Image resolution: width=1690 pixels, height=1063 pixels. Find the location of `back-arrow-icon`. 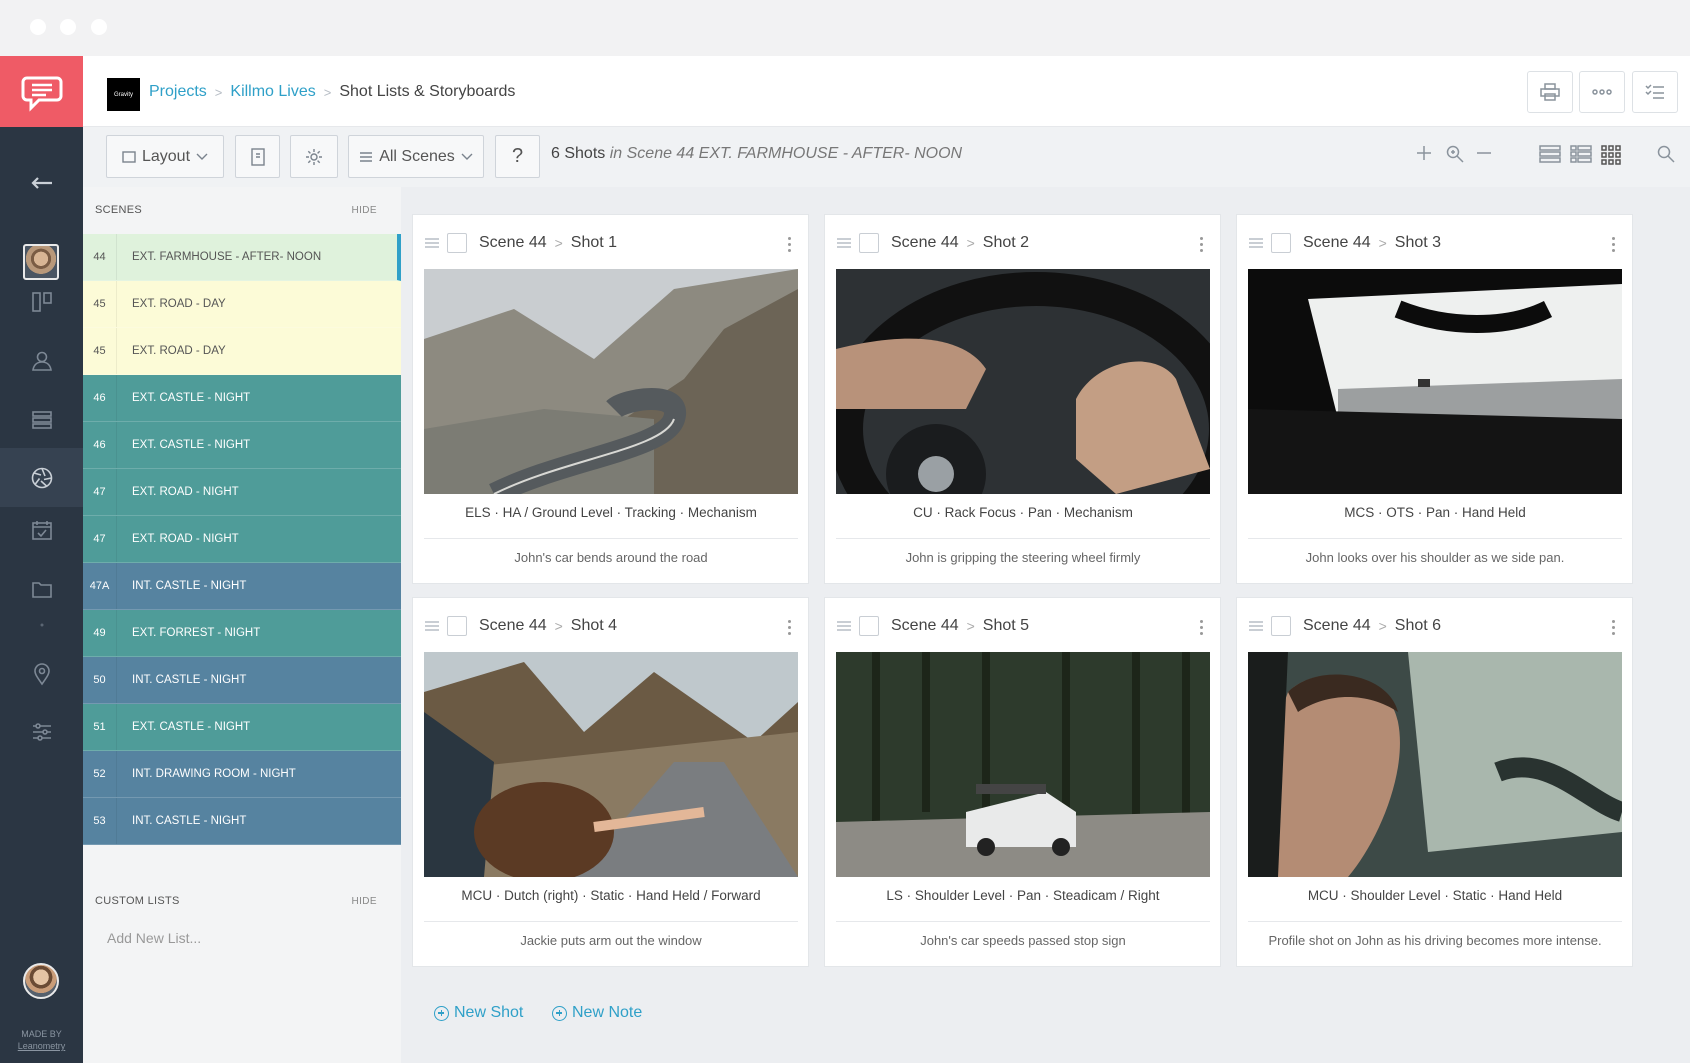

back-arrow-icon is located at coordinates (41, 183).